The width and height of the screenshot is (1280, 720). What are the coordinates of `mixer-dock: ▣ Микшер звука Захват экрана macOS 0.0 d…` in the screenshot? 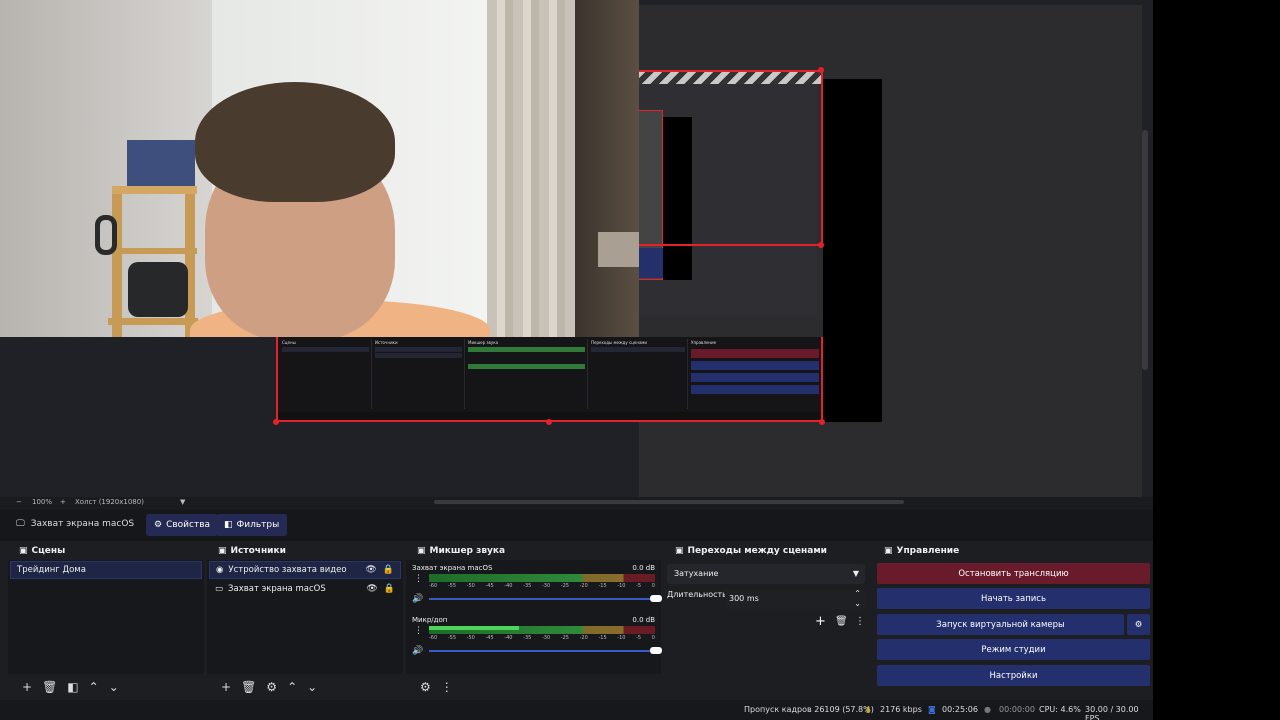 It's located at (534, 621).